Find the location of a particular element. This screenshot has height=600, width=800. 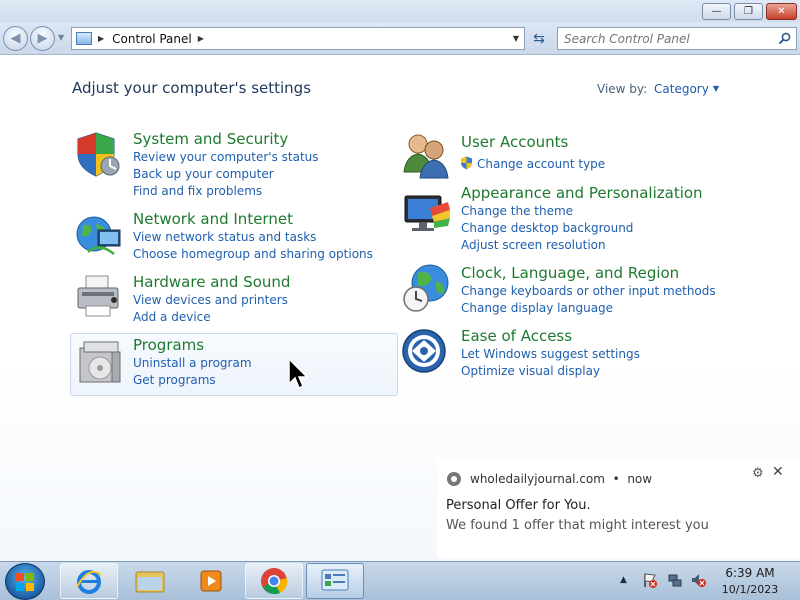

chrome-logo-icon is located at coordinates (274, 581).